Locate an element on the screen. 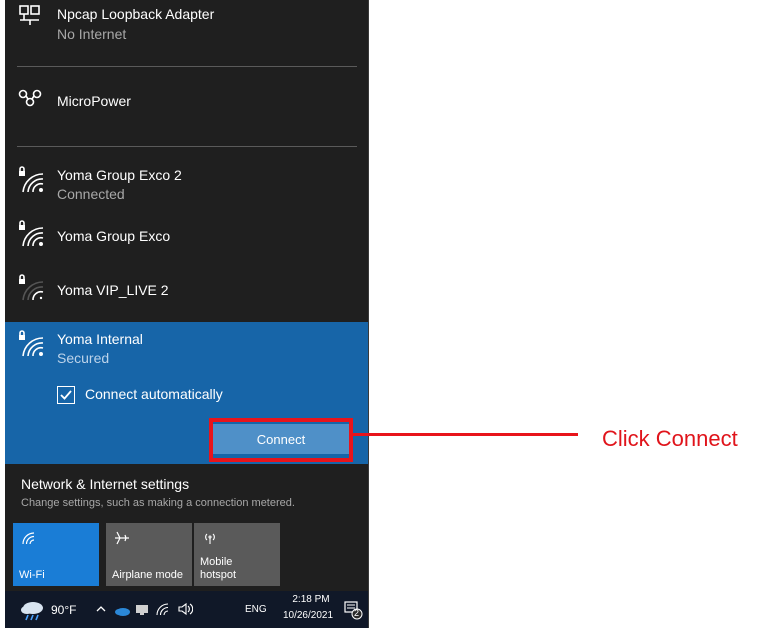 The image size is (767, 628). chevron-up-icon is located at coordinates (101, 611).